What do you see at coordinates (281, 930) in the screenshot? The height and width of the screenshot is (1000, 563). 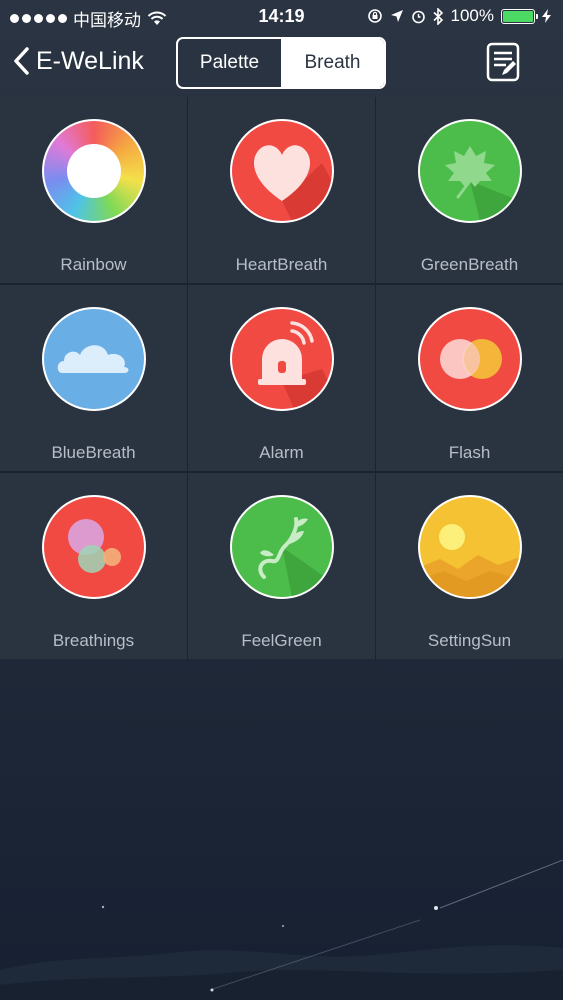 I see `background-landscape` at bounding box center [281, 930].